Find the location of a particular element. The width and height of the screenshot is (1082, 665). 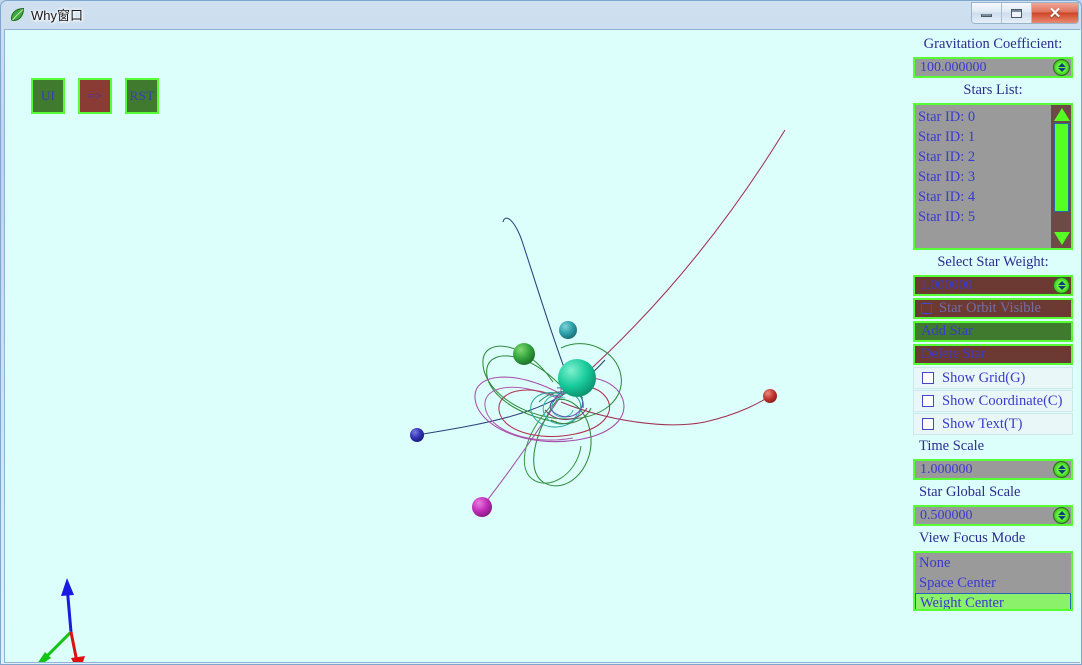

show-grid-checkbox: Show Grid(G) is located at coordinates (993, 378).